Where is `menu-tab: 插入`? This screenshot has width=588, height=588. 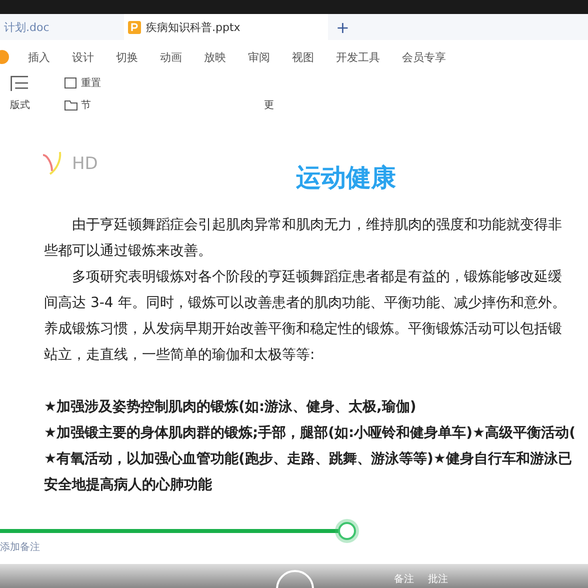 menu-tab: 插入 is located at coordinates (39, 57).